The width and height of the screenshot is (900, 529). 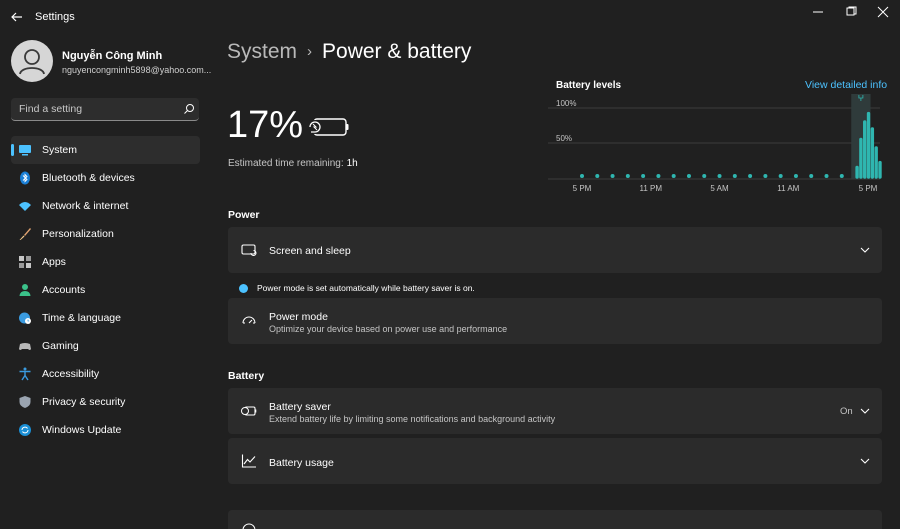 What do you see at coordinates (298, 317) in the screenshot?
I see `power-mode-title: Power mode` at bounding box center [298, 317].